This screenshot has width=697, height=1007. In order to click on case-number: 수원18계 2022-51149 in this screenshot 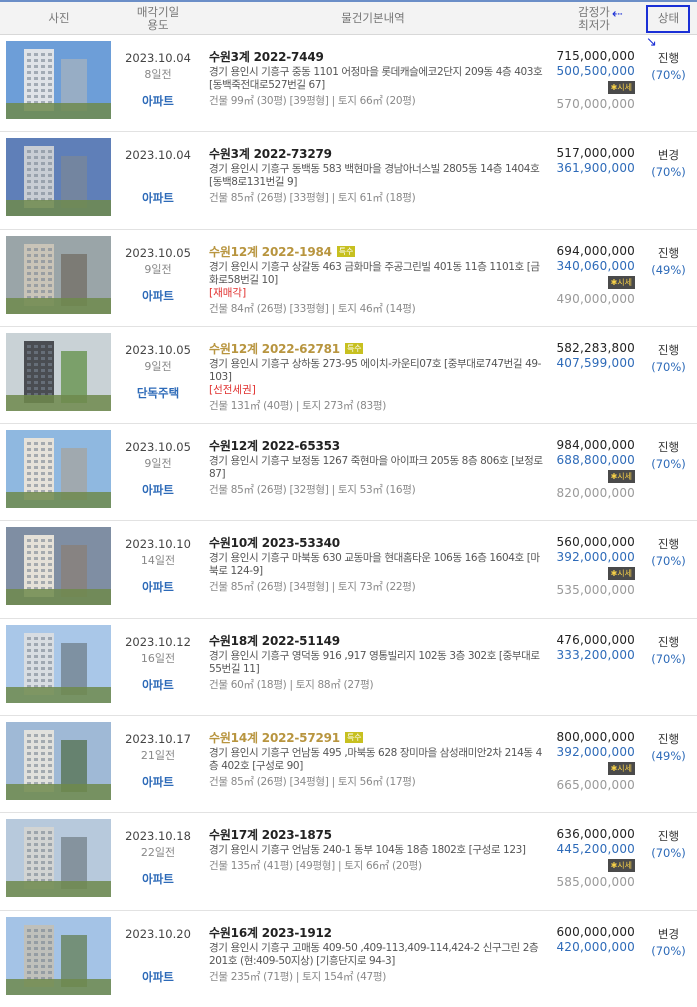, I will do `click(274, 641)`.